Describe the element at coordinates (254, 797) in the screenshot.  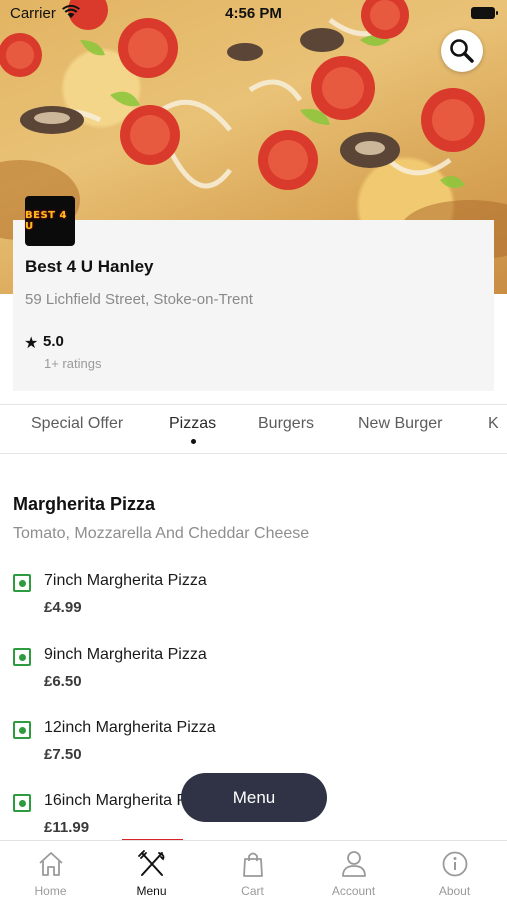
I see `menu-floating-button: Menu` at that location.